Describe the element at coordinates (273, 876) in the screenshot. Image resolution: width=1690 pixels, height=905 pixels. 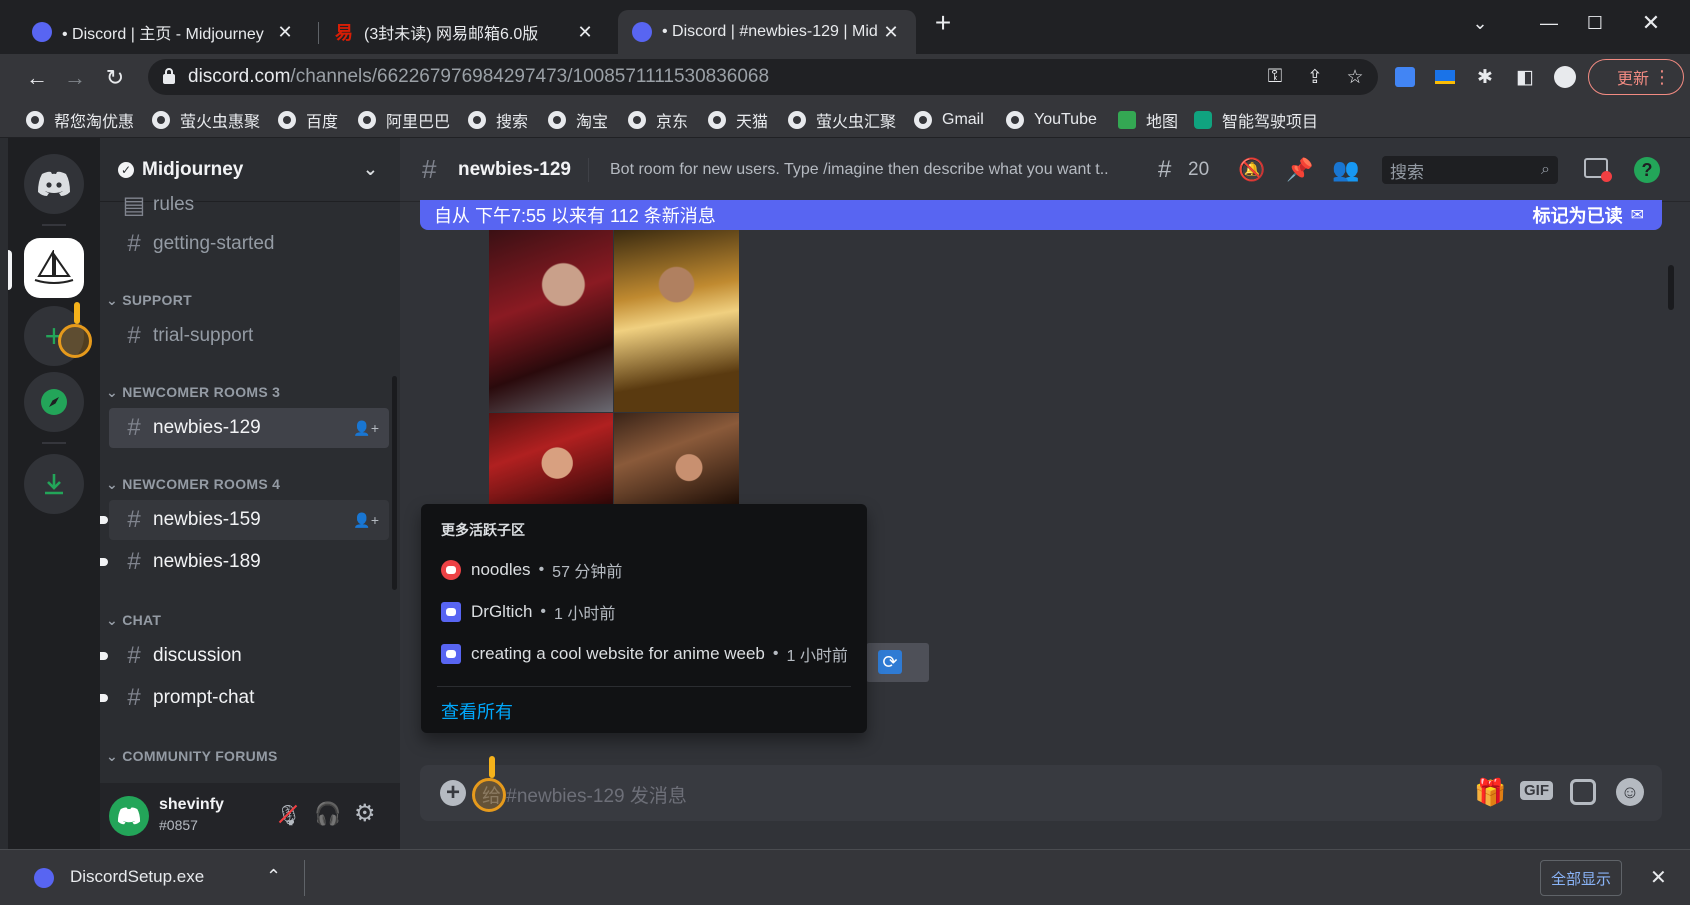
I see `chevron-up-icon: ⌃` at that location.